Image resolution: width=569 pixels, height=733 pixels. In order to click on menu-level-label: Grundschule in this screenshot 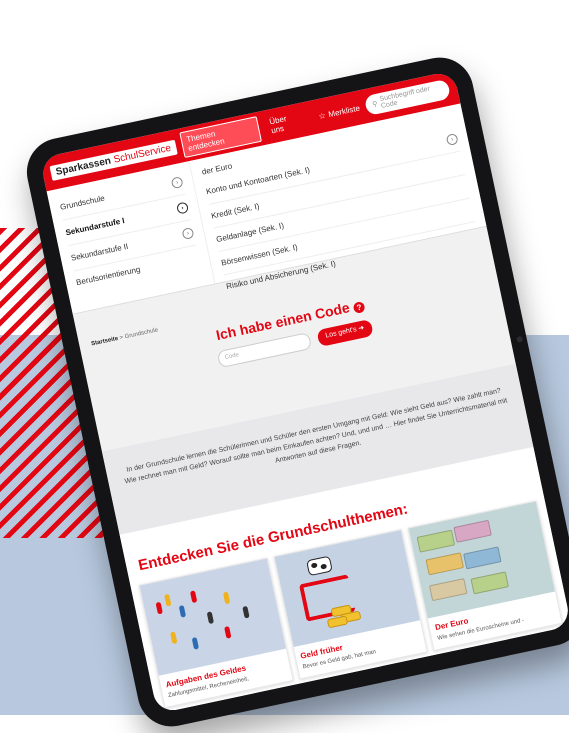, I will do `click(82, 202)`.